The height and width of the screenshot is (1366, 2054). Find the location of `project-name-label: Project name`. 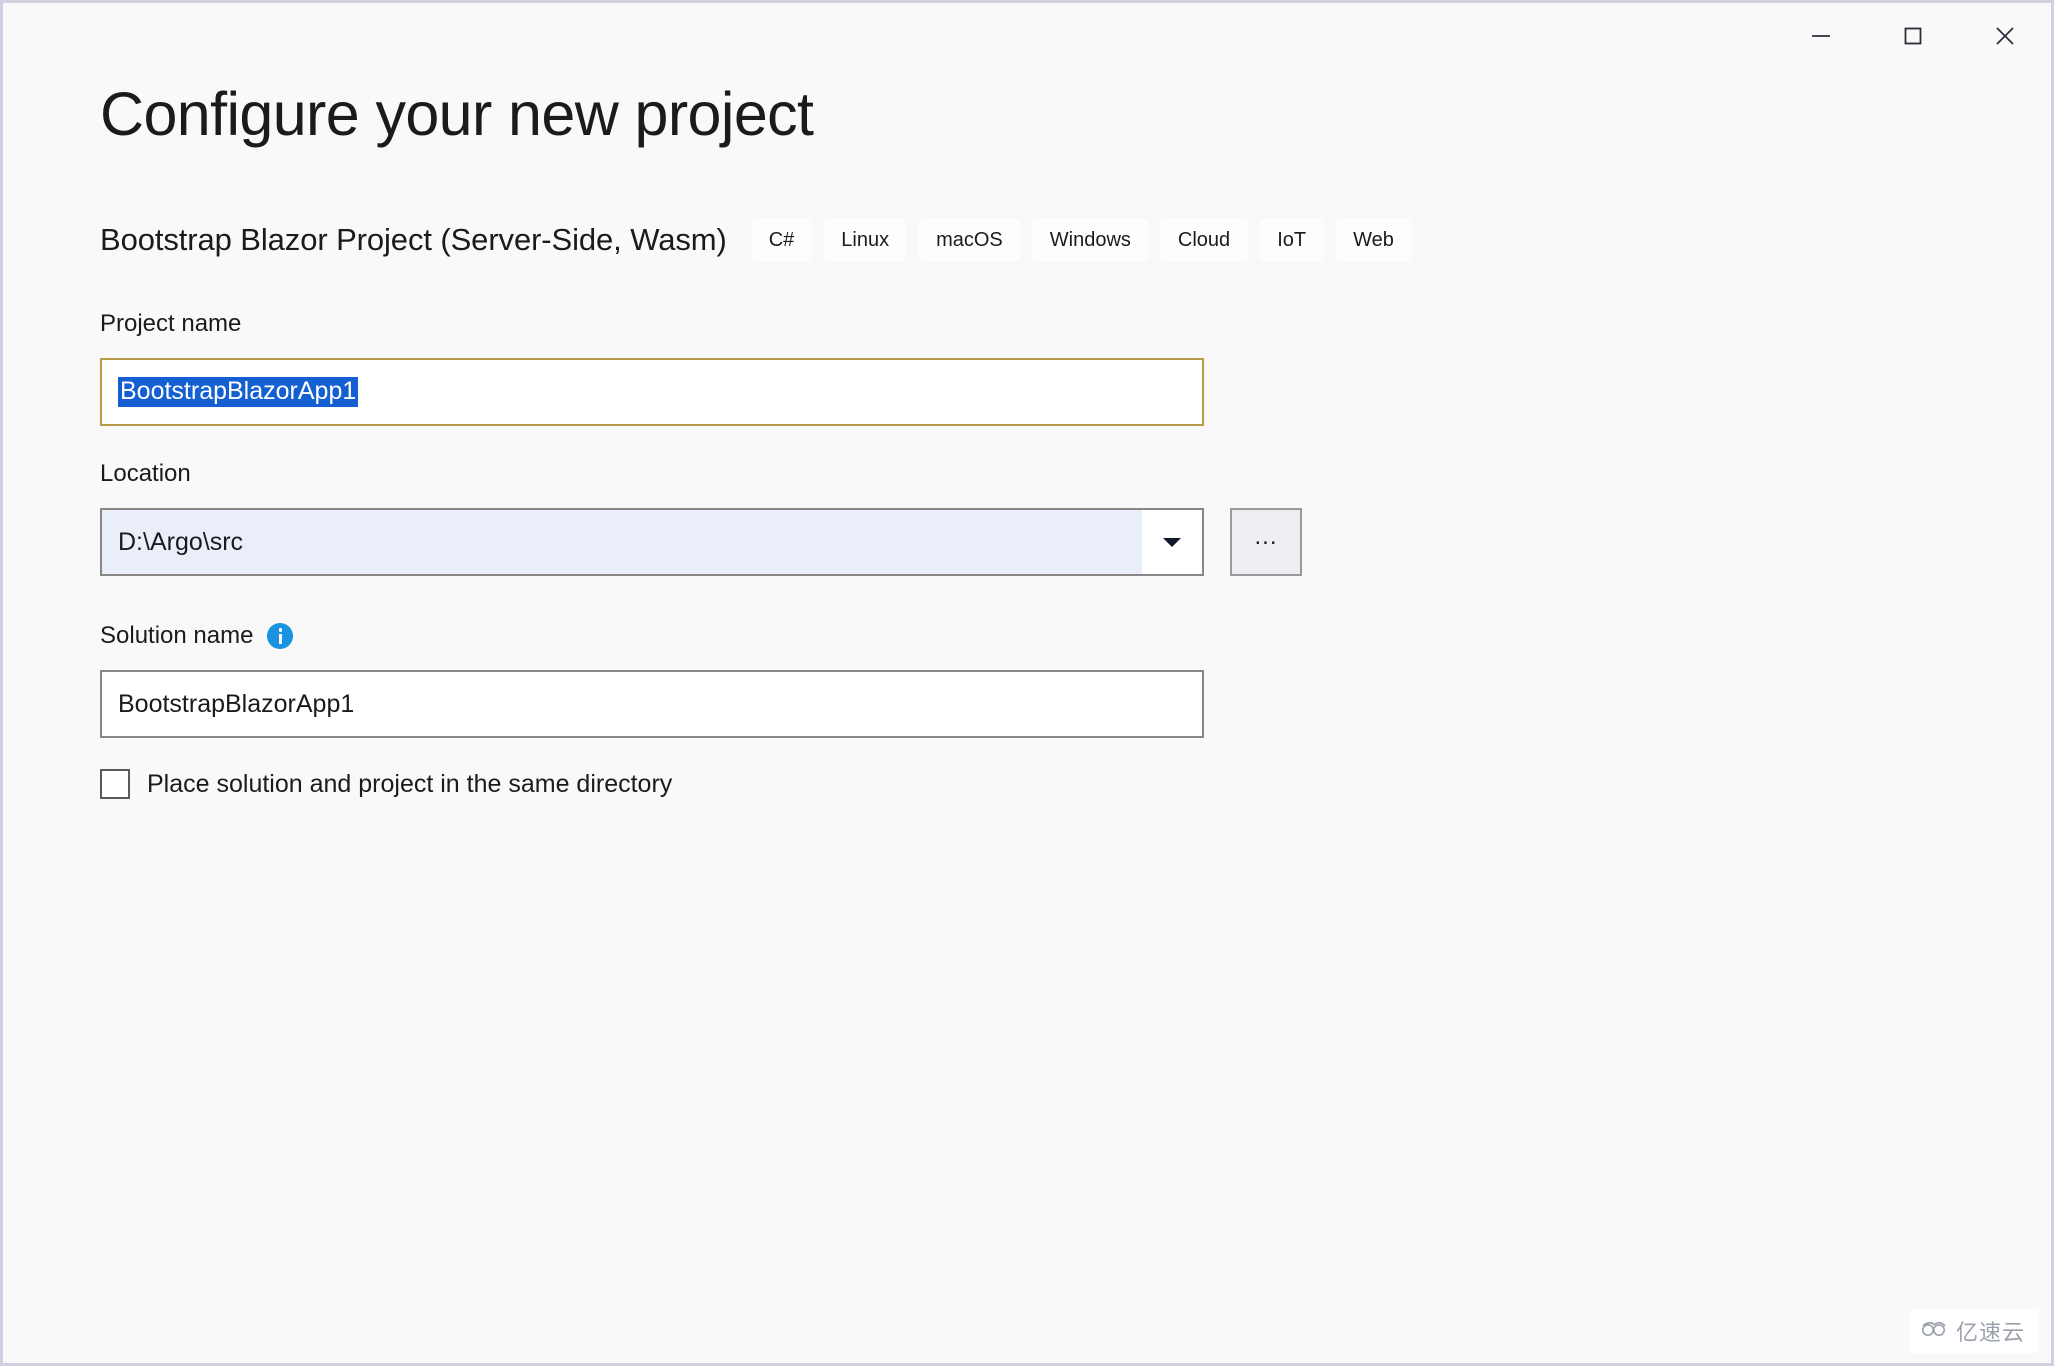

project-name-label: Project name is located at coordinates (171, 323).